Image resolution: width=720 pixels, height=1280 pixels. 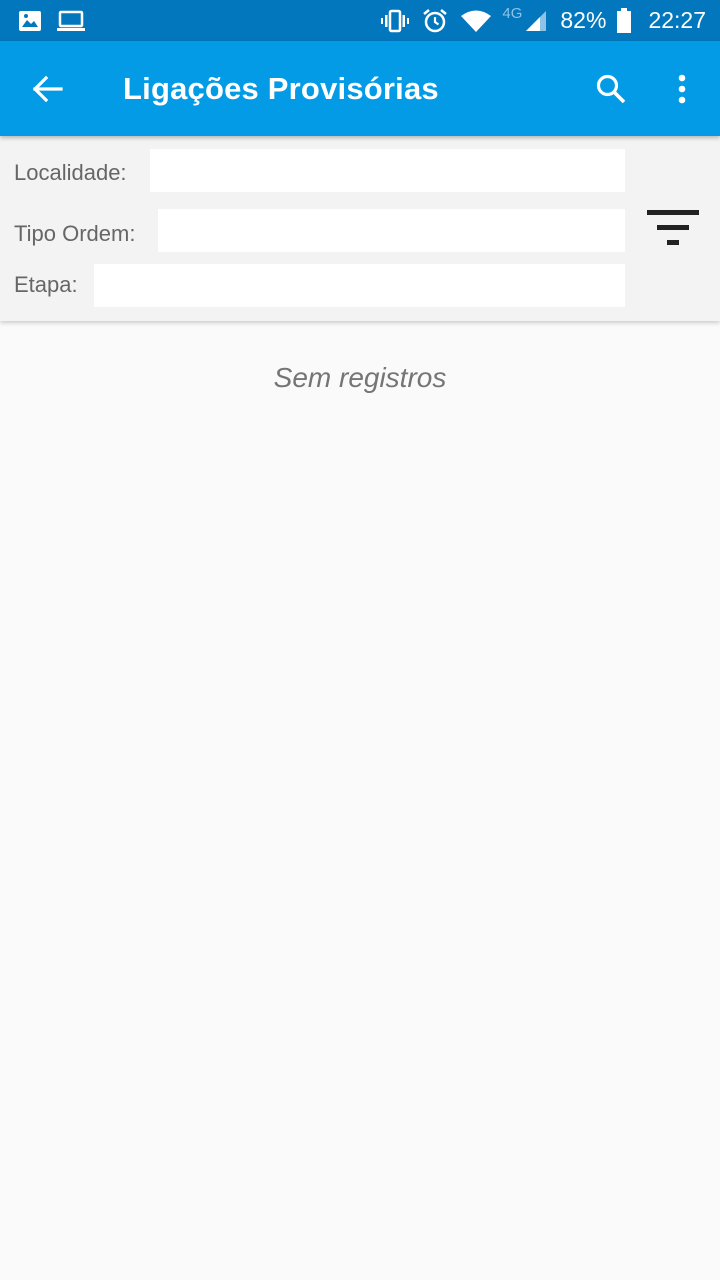 I want to click on battery-percent: 82%, so click(x=583, y=20).